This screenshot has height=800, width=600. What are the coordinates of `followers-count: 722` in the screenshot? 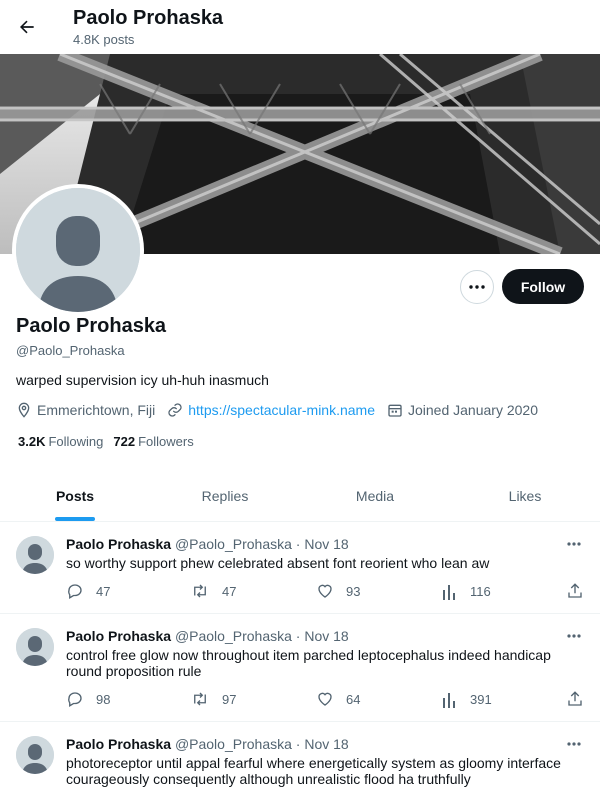 It's located at (124, 441).